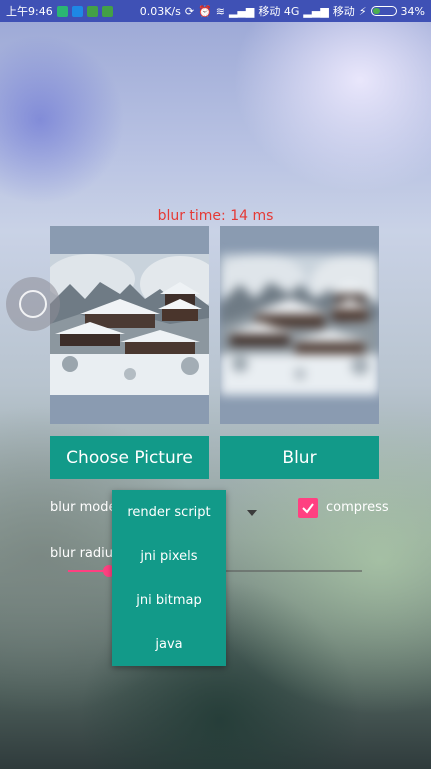 The image size is (431, 769). Describe the element at coordinates (220, 11) in the screenshot. I see `wifi-icon: ≋` at that location.